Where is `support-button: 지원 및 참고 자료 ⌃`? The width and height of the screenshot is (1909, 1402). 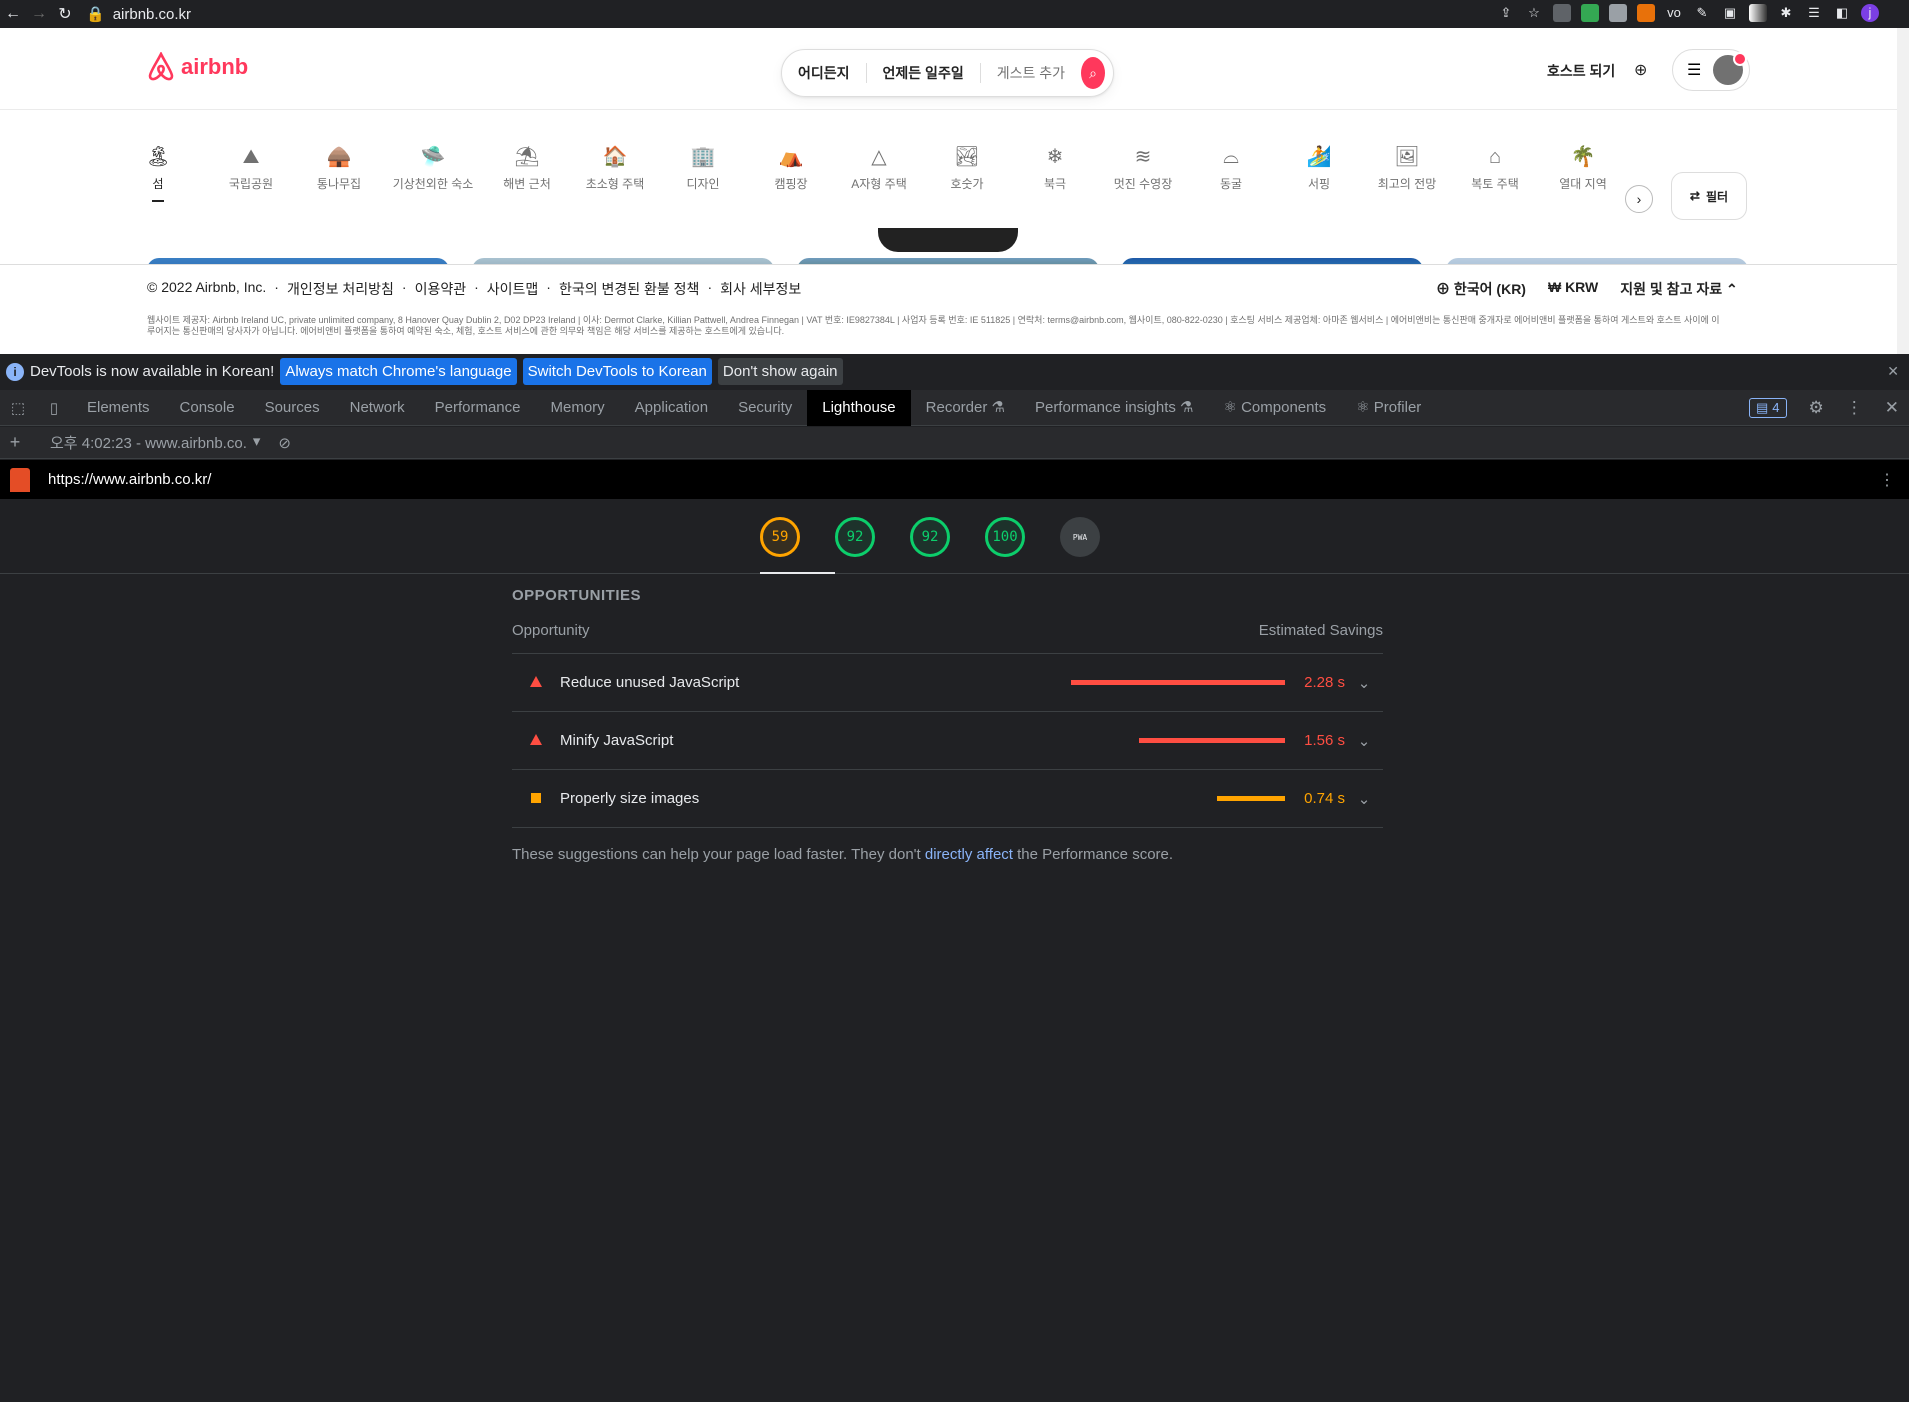 support-button: 지원 및 참고 자료 ⌃ is located at coordinates (1678, 289).